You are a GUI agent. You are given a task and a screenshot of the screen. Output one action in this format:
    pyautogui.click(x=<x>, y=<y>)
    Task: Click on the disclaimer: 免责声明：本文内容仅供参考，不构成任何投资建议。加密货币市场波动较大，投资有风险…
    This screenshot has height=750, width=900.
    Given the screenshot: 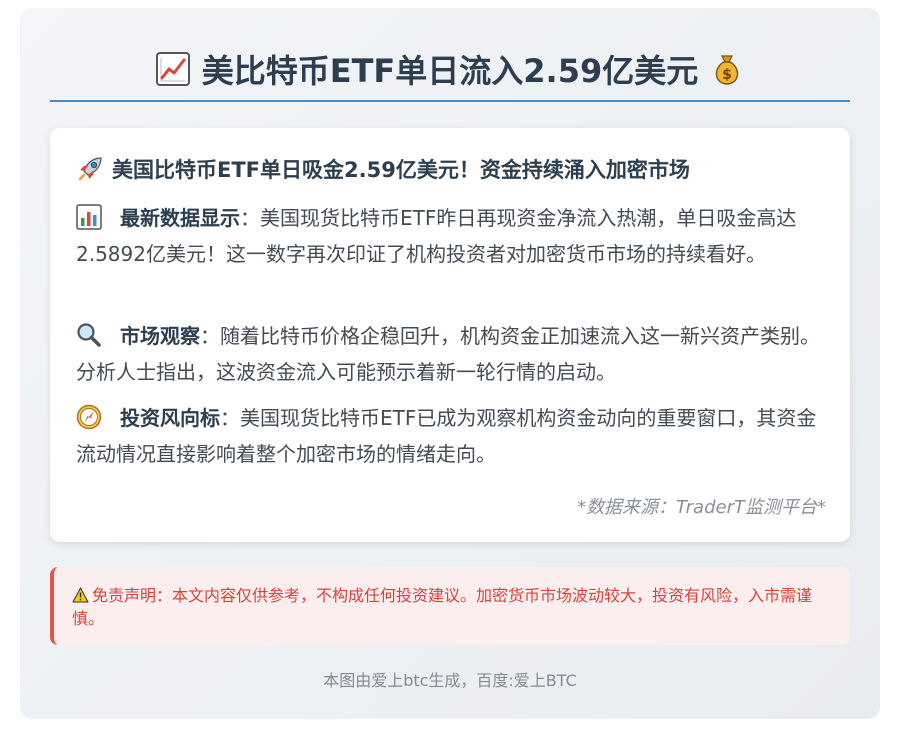 What is the action you would take?
    pyautogui.click(x=442, y=607)
    